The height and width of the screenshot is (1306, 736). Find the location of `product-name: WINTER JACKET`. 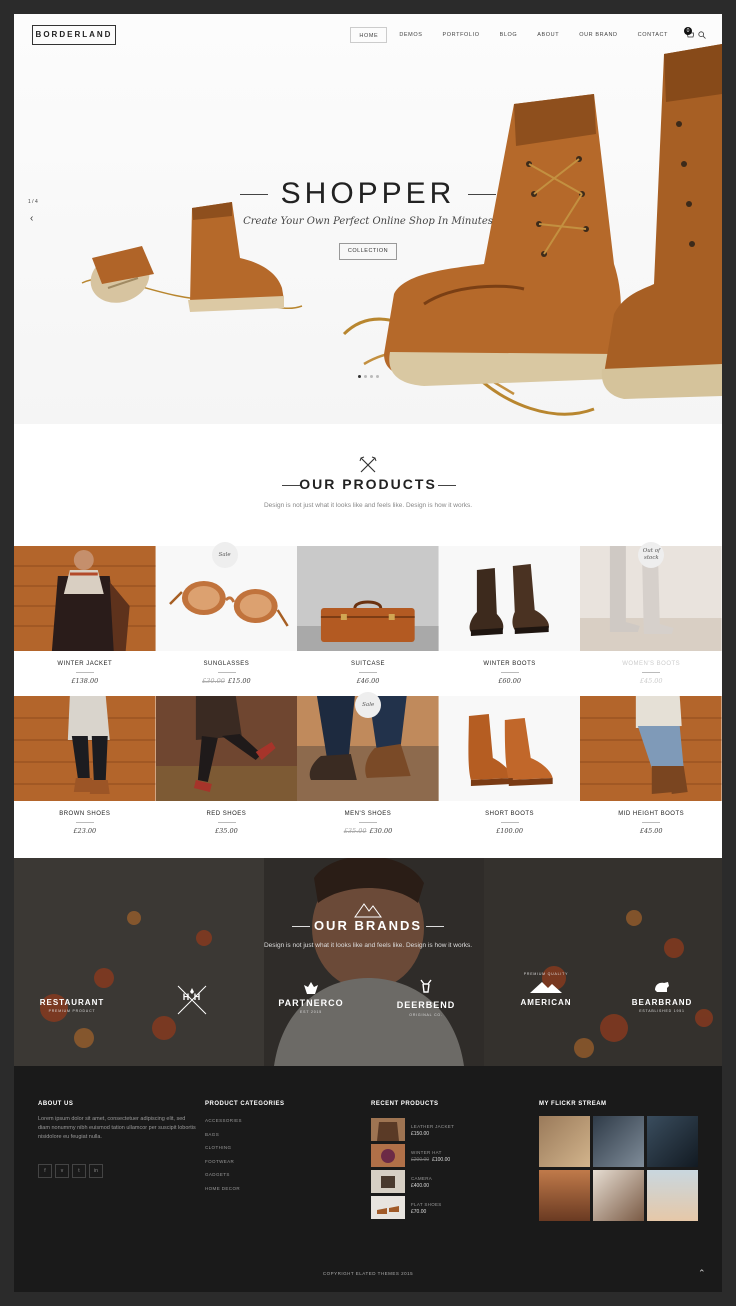

product-name: WINTER JACKET is located at coordinates (85, 664).